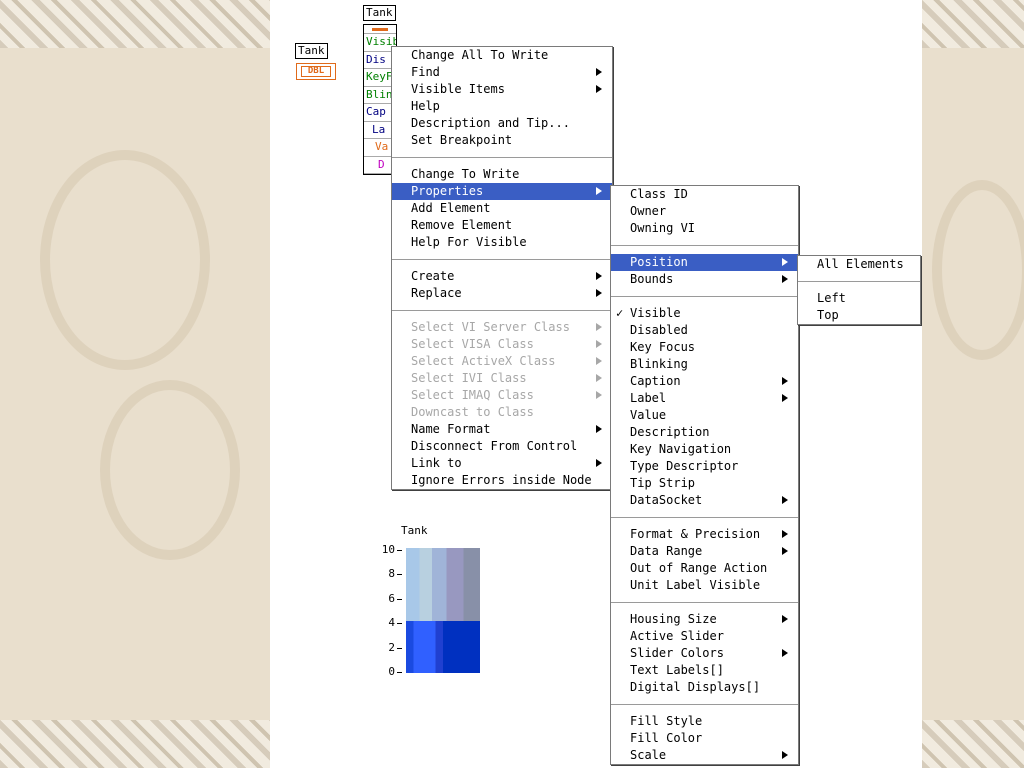  I want to click on menu-item-add-element: Add Element, so click(502, 208).